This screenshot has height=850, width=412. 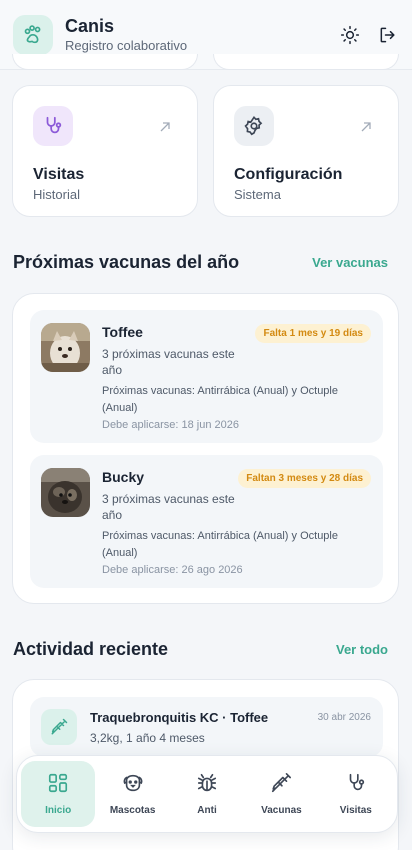 I want to click on time-remaining-badge: Faltan 3 meses y 28 días, so click(x=304, y=478).